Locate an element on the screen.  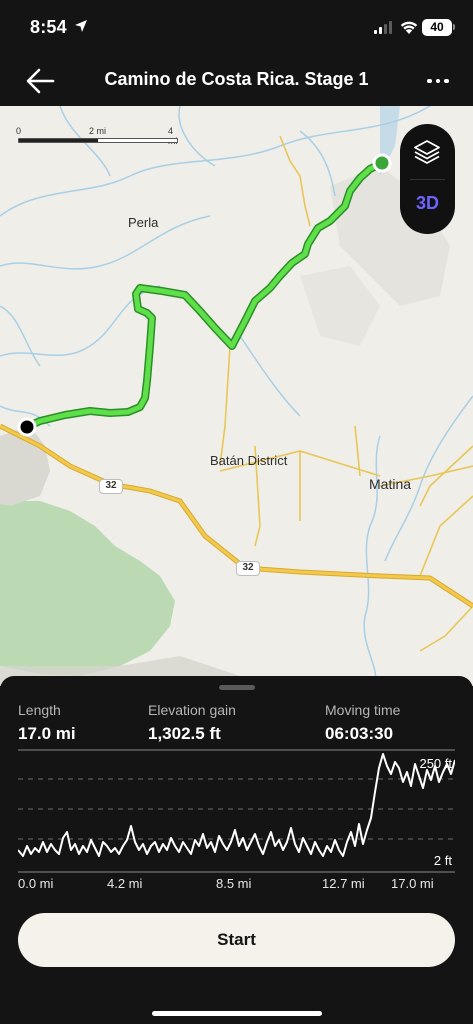
battery-tip is located at coordinates (454, 27).